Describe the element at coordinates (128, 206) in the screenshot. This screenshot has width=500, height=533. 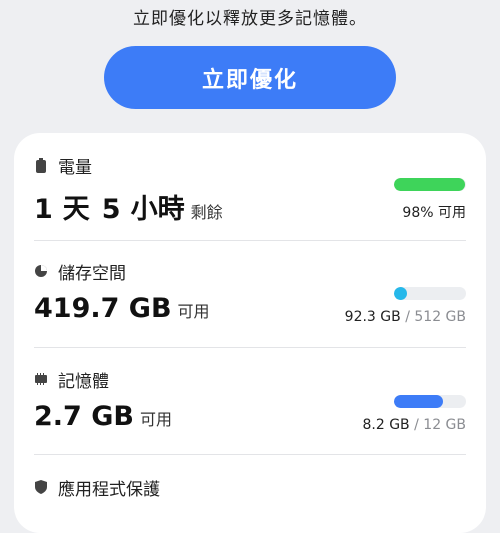
I see `battery-remaining: 1 天 5 小時 剩餘` at that location.